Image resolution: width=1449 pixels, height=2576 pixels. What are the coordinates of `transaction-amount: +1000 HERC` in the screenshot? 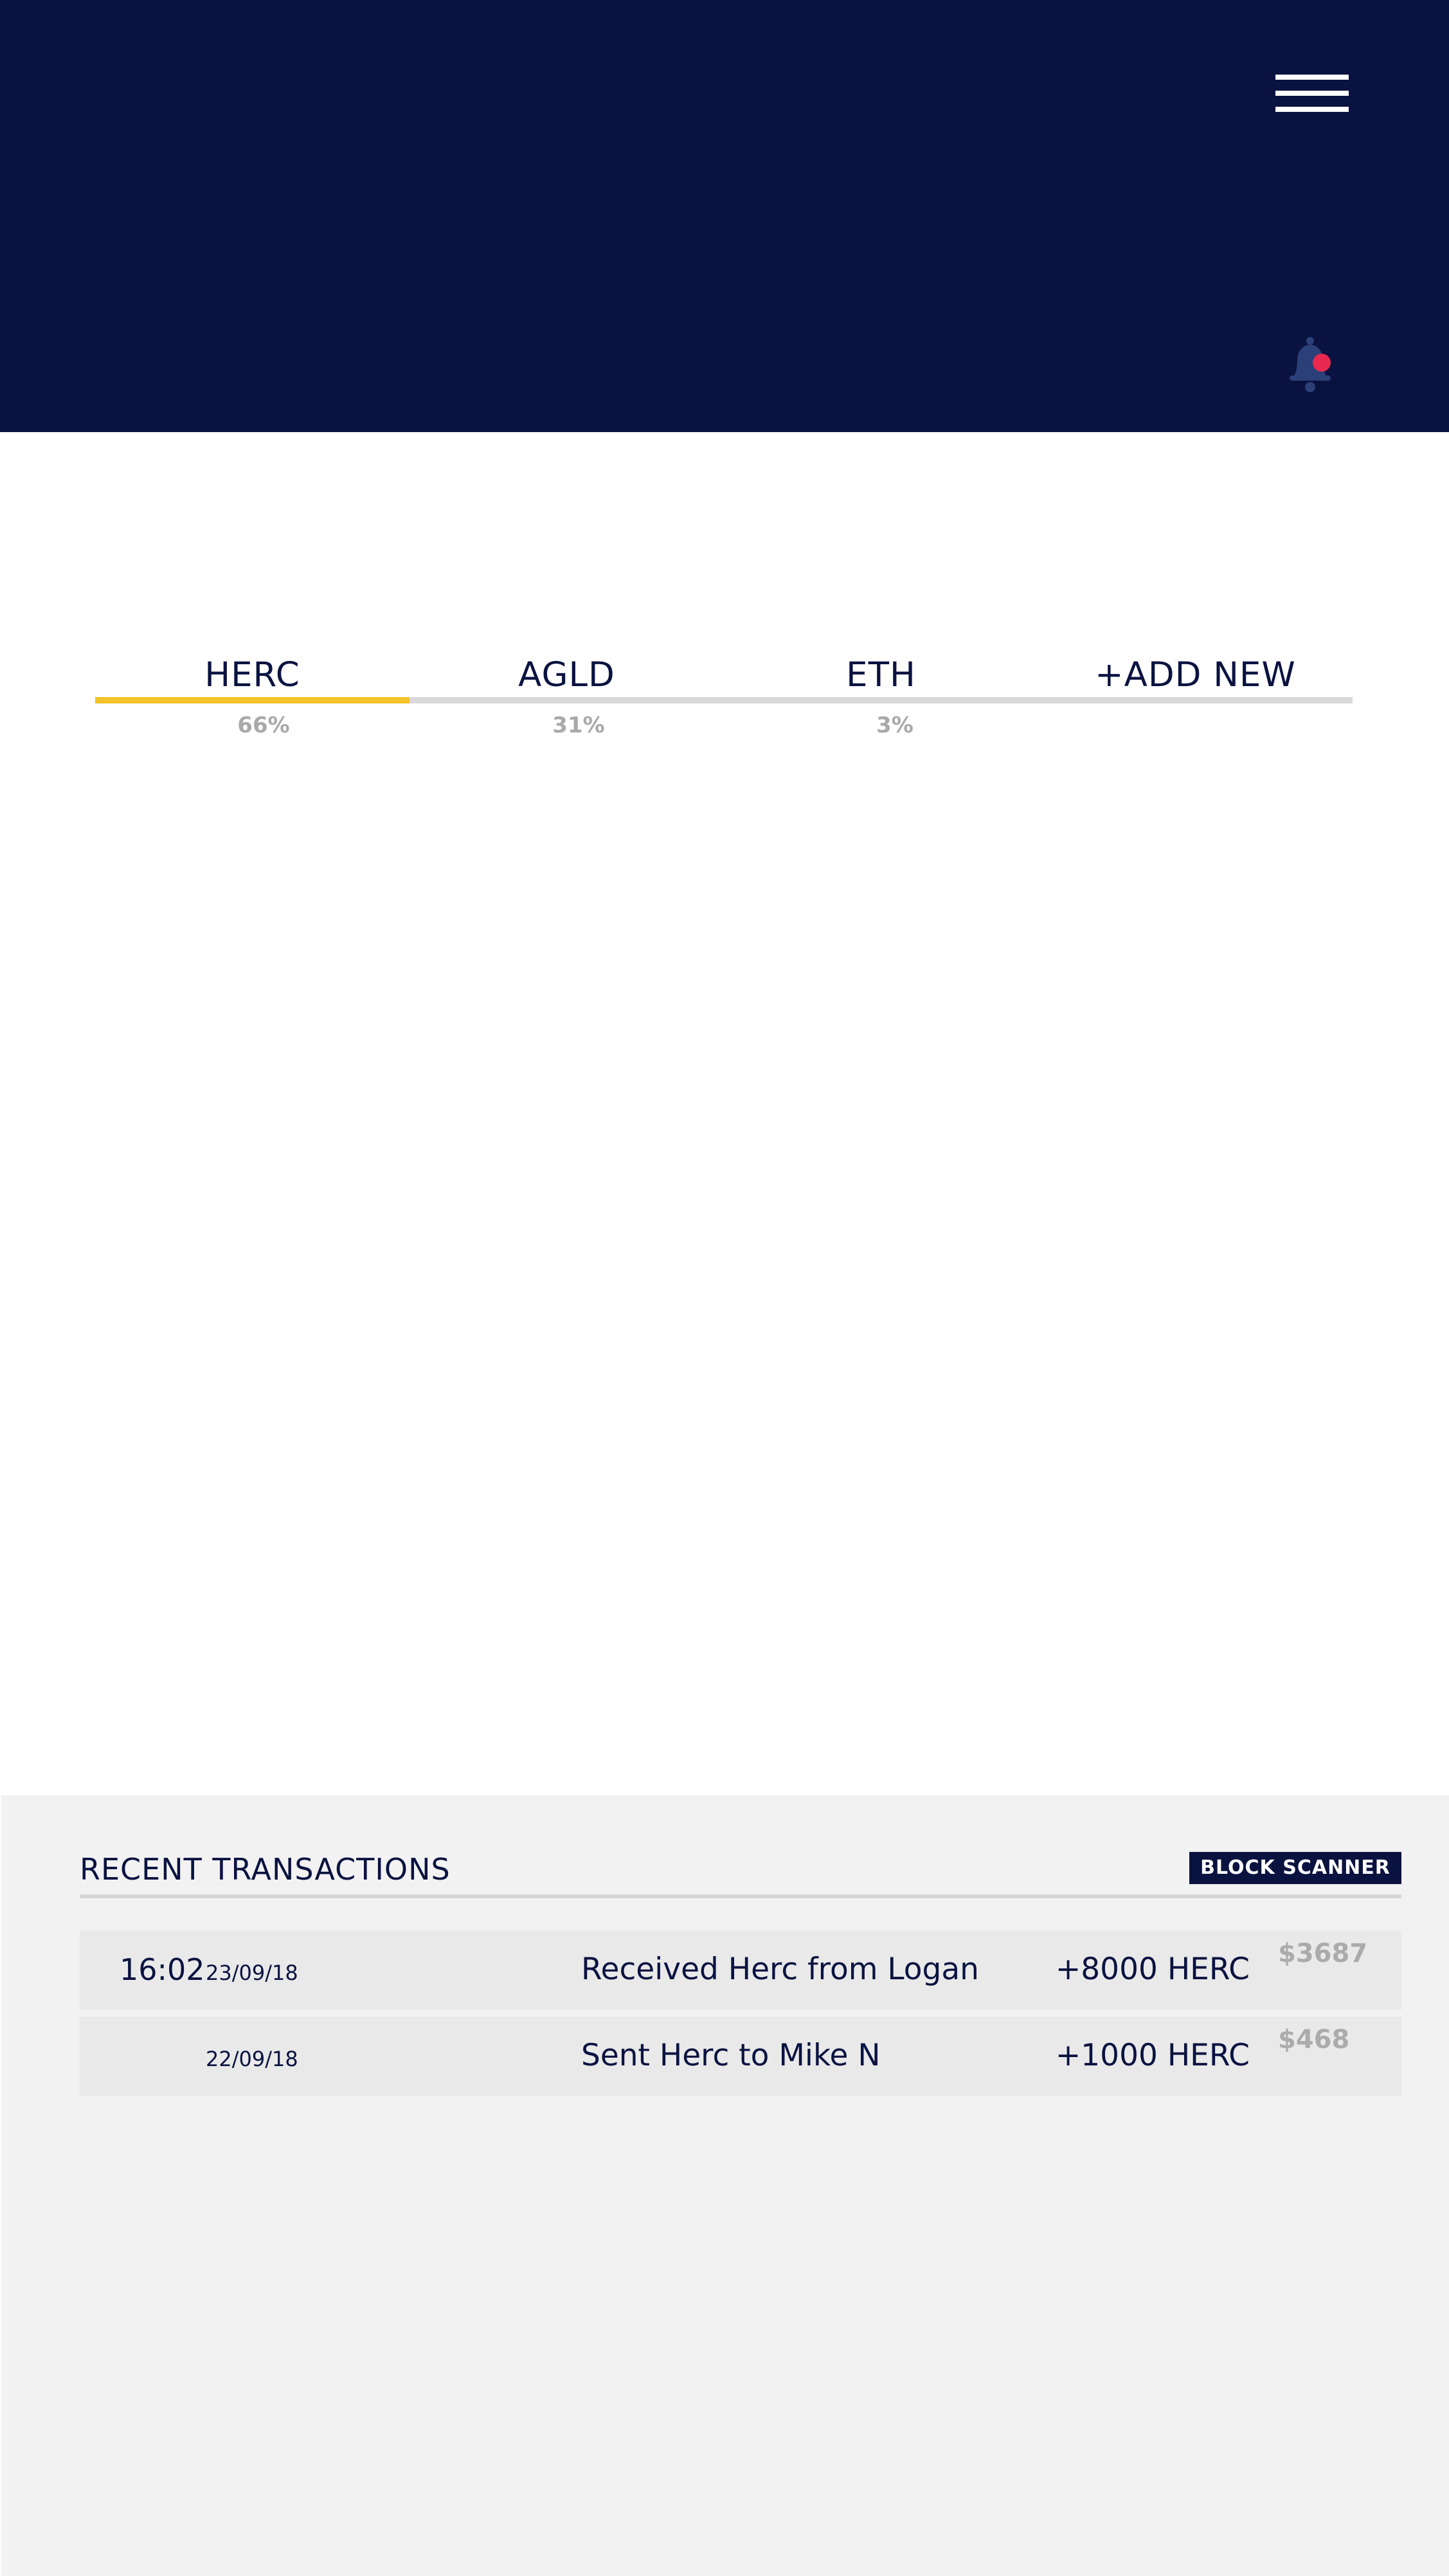 It's located at (1153, 2055).